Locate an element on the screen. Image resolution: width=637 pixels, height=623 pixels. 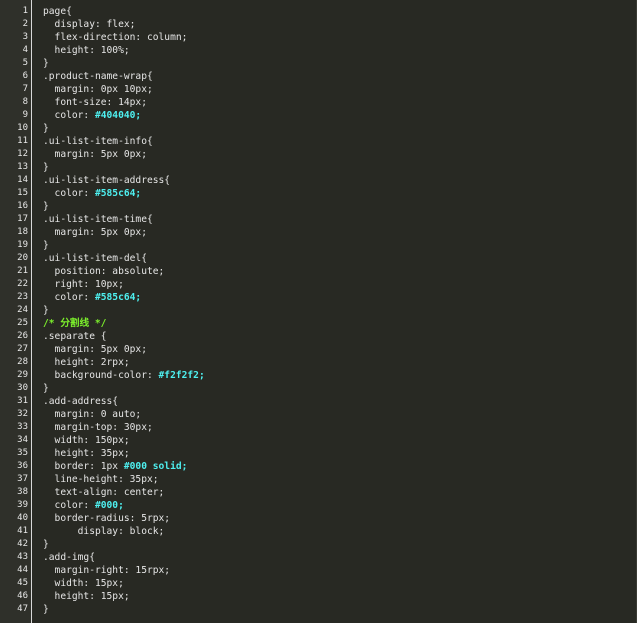
code-token: width: 150px; is located at coordinates (86, 440).